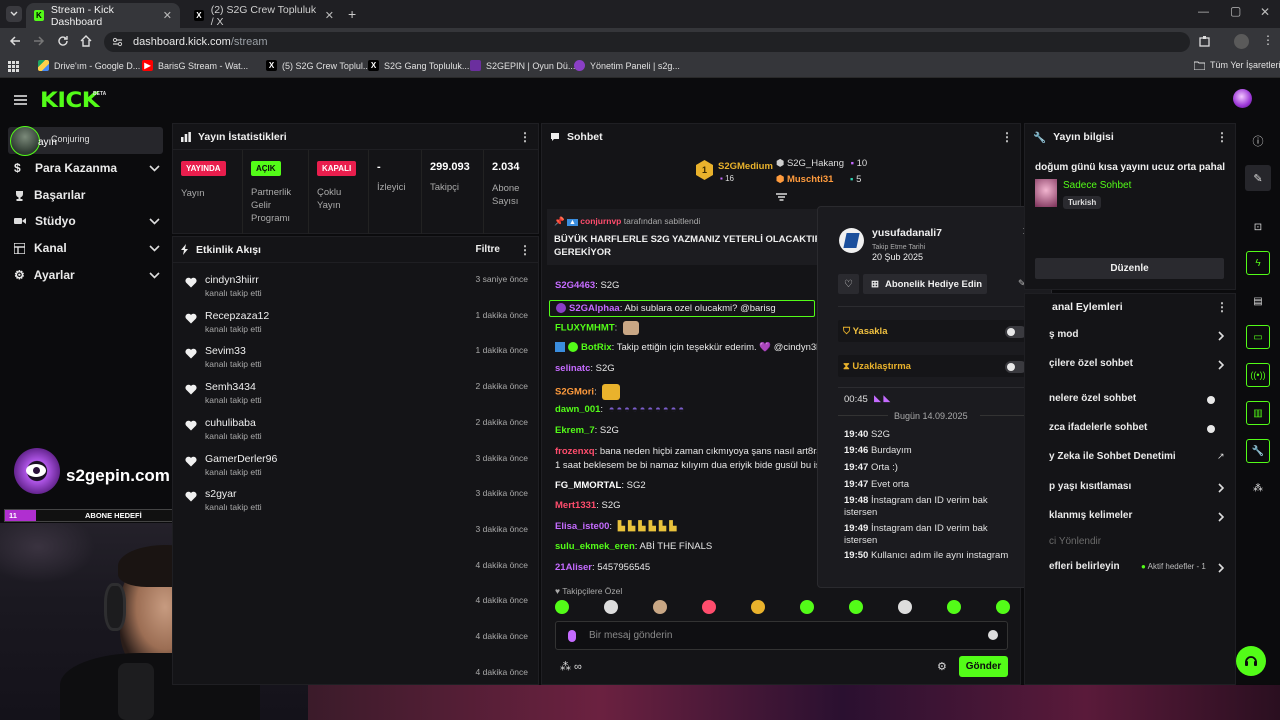 This screenshot has width=1280, height=720. Describe the element at coordinates (1235, 11) in the screenshot. I see `maximize-icon: ▢` at that location.